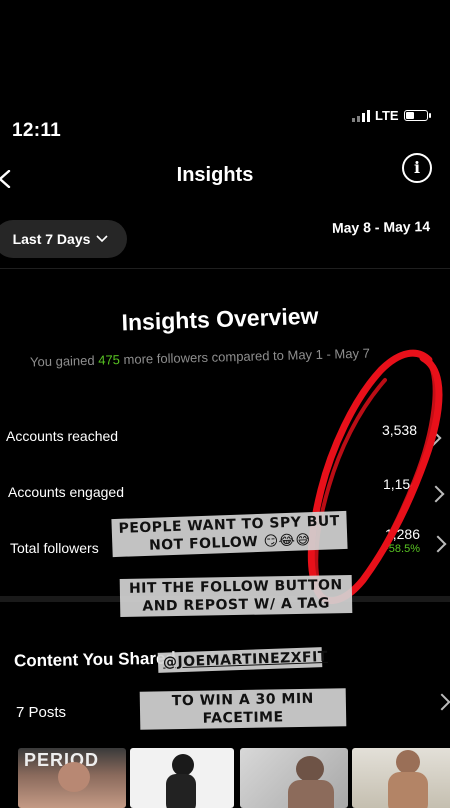  I want to click on subtitle-prefix: You gained, so click(64, 361).